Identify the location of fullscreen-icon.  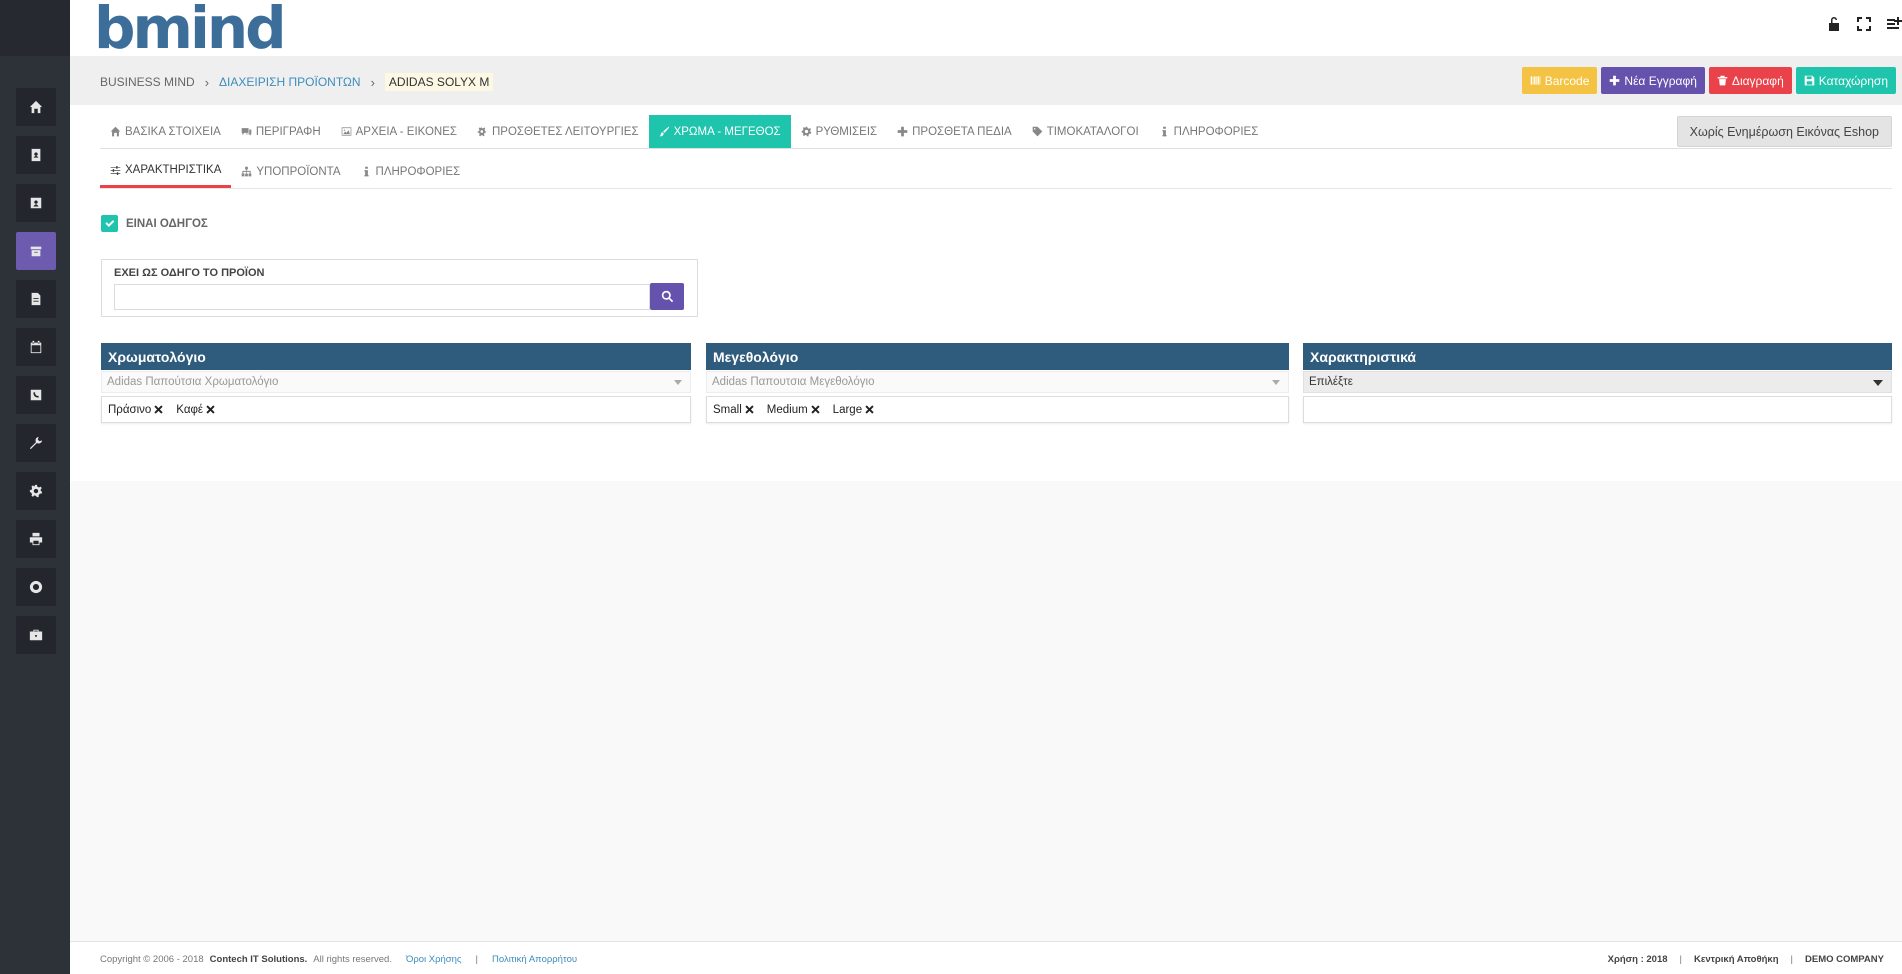
(1864, 24).